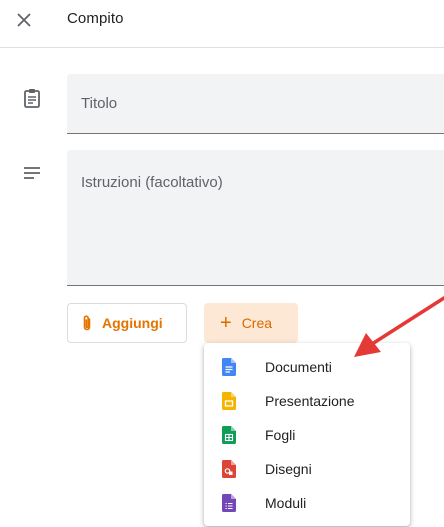  Describe the element at coordinates (229, 367) in the screenshot. I see `docs-icon` at that location.